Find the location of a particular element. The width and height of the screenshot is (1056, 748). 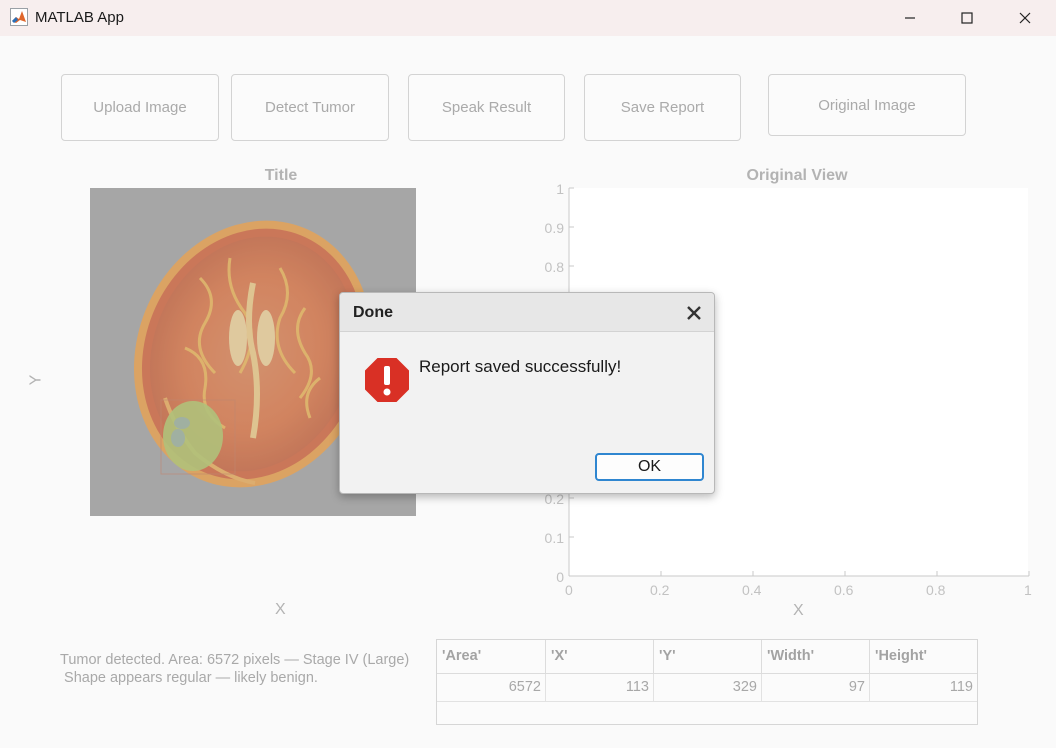

detect-tumor-button: Detect Tumor is located at coordinates (310, 107).